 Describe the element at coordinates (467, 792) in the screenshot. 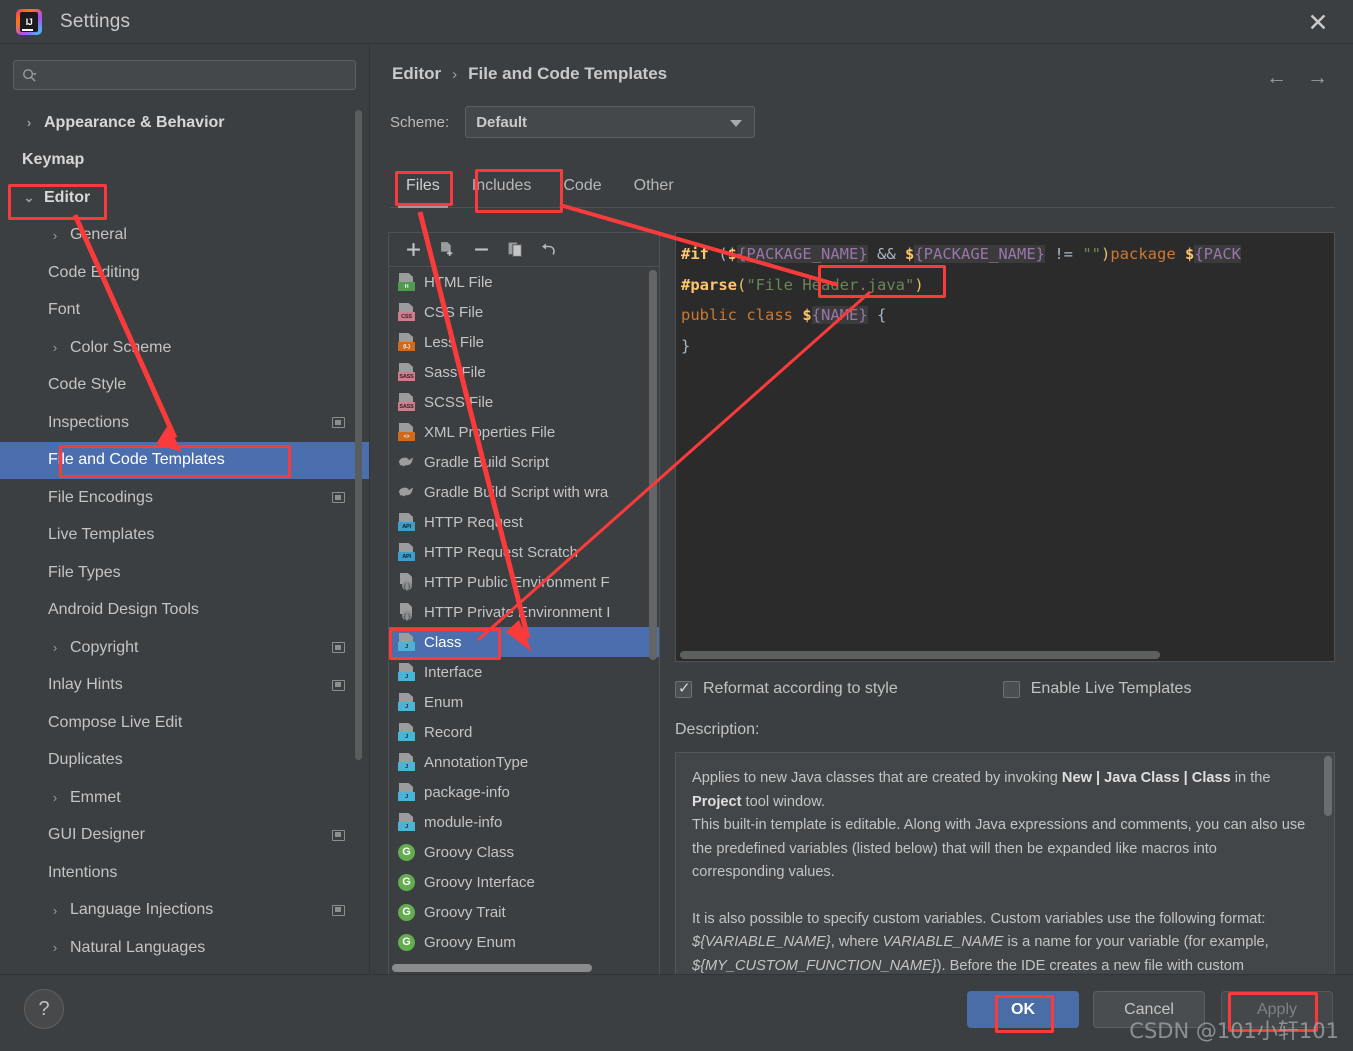

I see `template-item-label: package-info` at that location.